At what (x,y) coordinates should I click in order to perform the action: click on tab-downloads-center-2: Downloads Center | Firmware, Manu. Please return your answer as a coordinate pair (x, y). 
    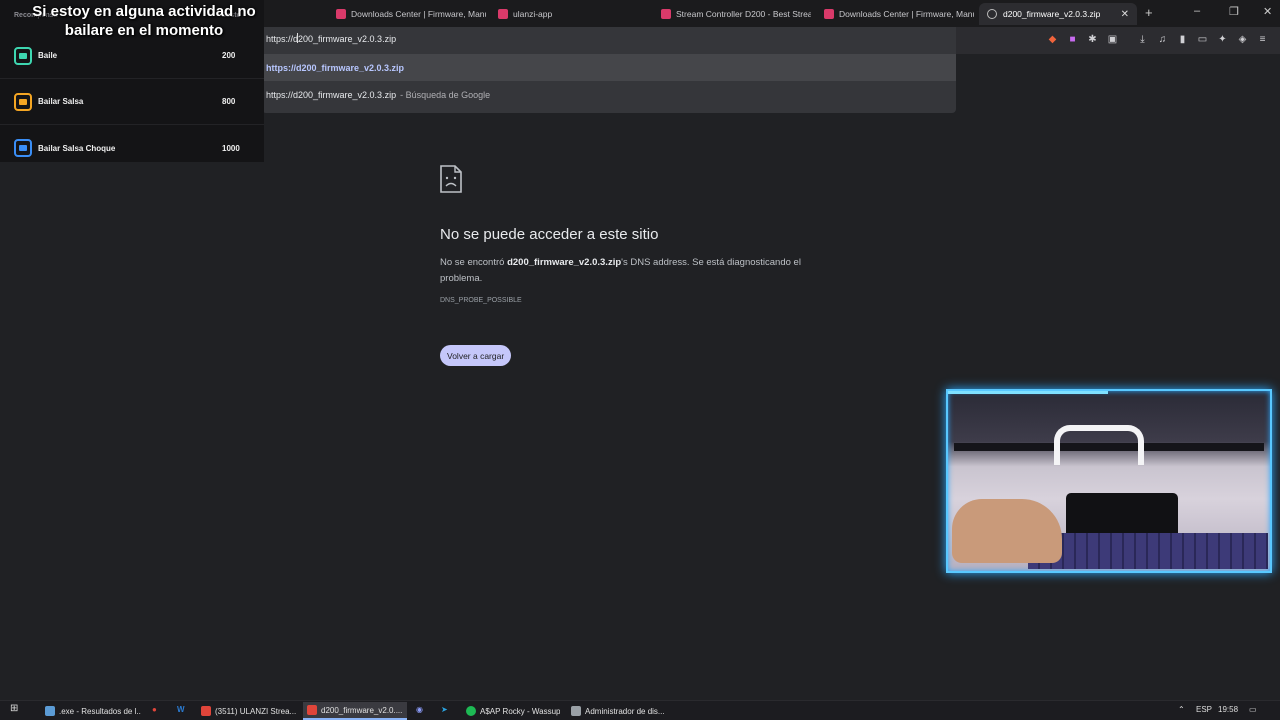
    Looking at the image, I should click on (899, 14).